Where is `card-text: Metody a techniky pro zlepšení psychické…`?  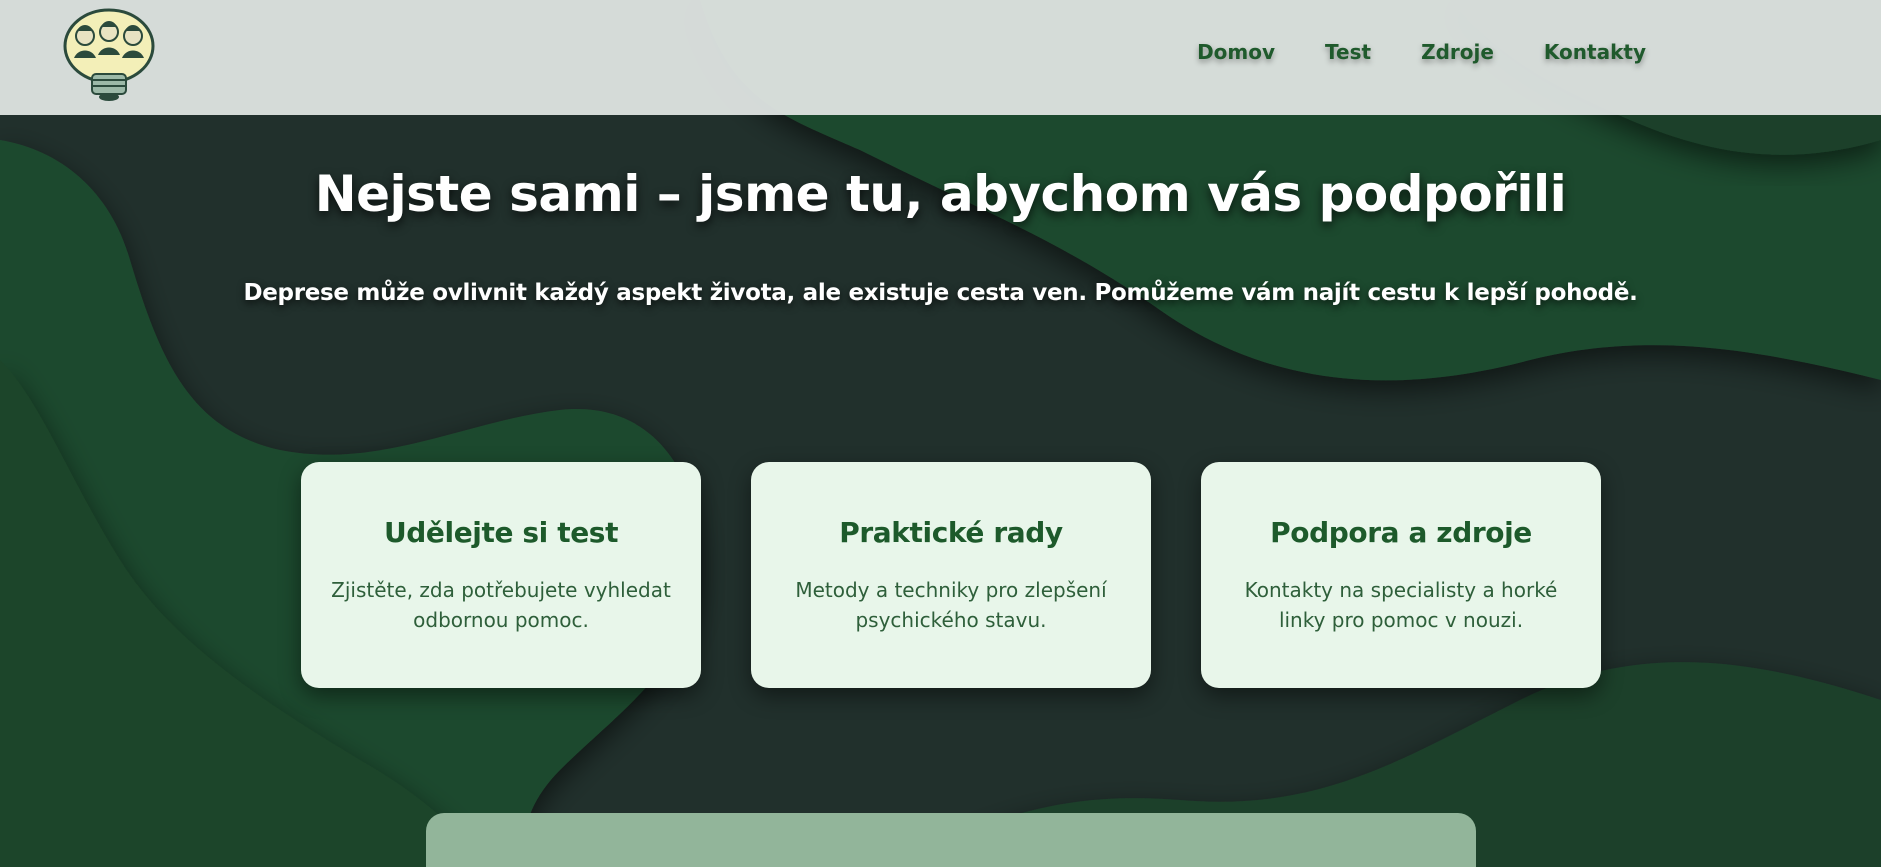 card-text: Metody a techniky pro zlepšení psychické… is located at coordinates (951, 605).